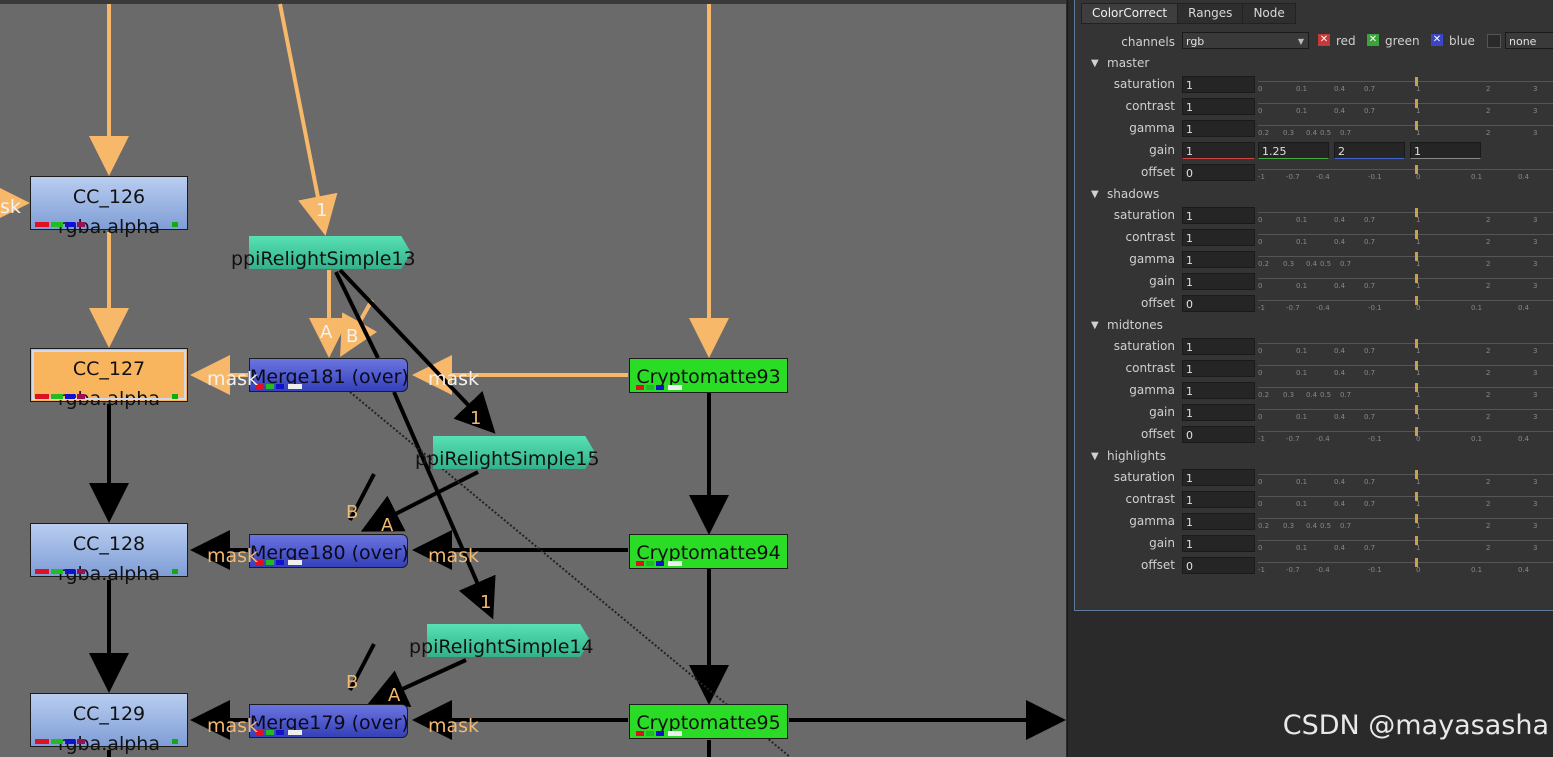 The width and height of the screenshot is (1553, 757). What do you see at coordinates (1218, 237) in the screenshot?
I see `shadows-contrast-input: 1` at bounding box center [1218, 237].